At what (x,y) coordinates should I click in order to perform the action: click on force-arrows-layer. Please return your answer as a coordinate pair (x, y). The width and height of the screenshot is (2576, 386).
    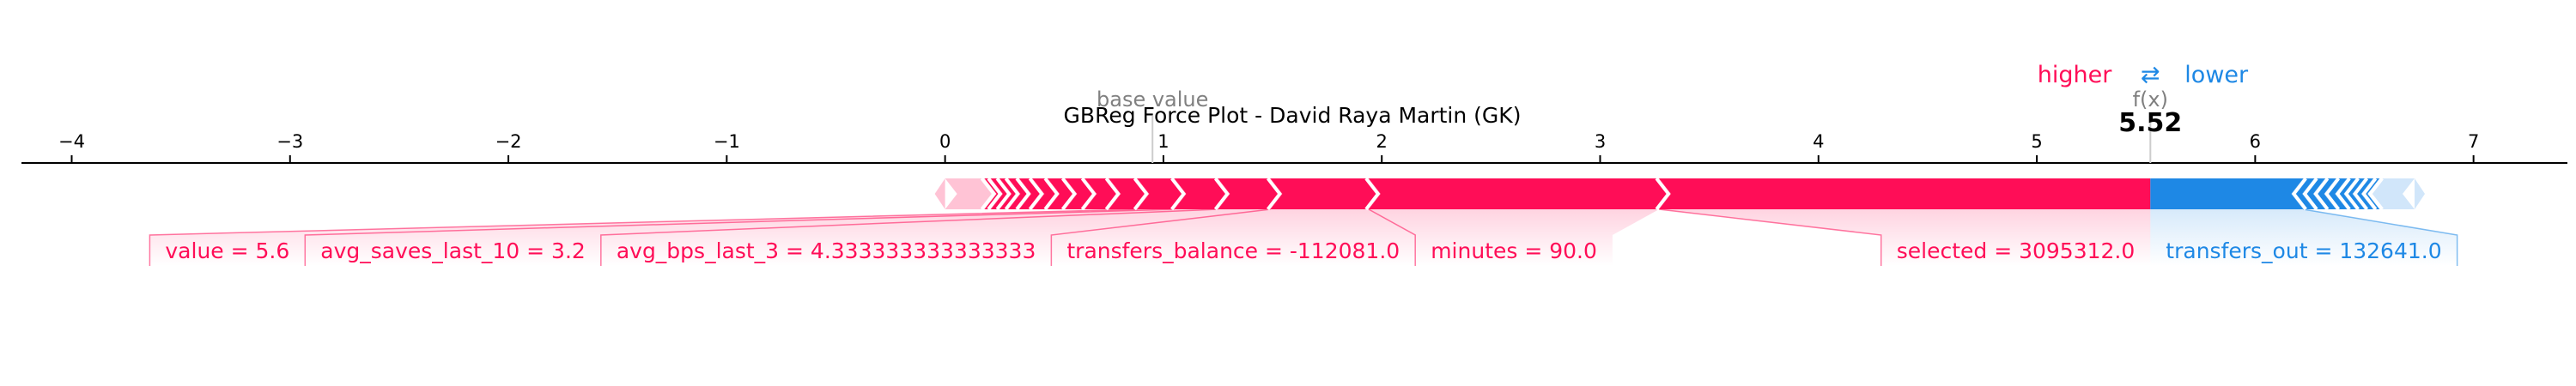
    Looking at the image, I should click on (1679, 194).